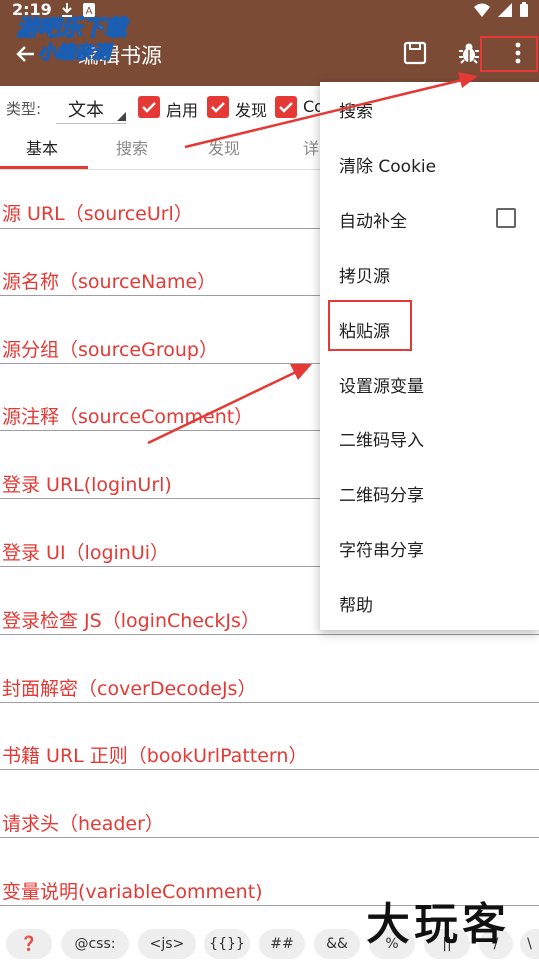 Image resolution: width=539 pixels, height=965 pixels. Describe the element at coordinates (29, 944) in the screenshot. I see `help-chip: ❓` at that location.